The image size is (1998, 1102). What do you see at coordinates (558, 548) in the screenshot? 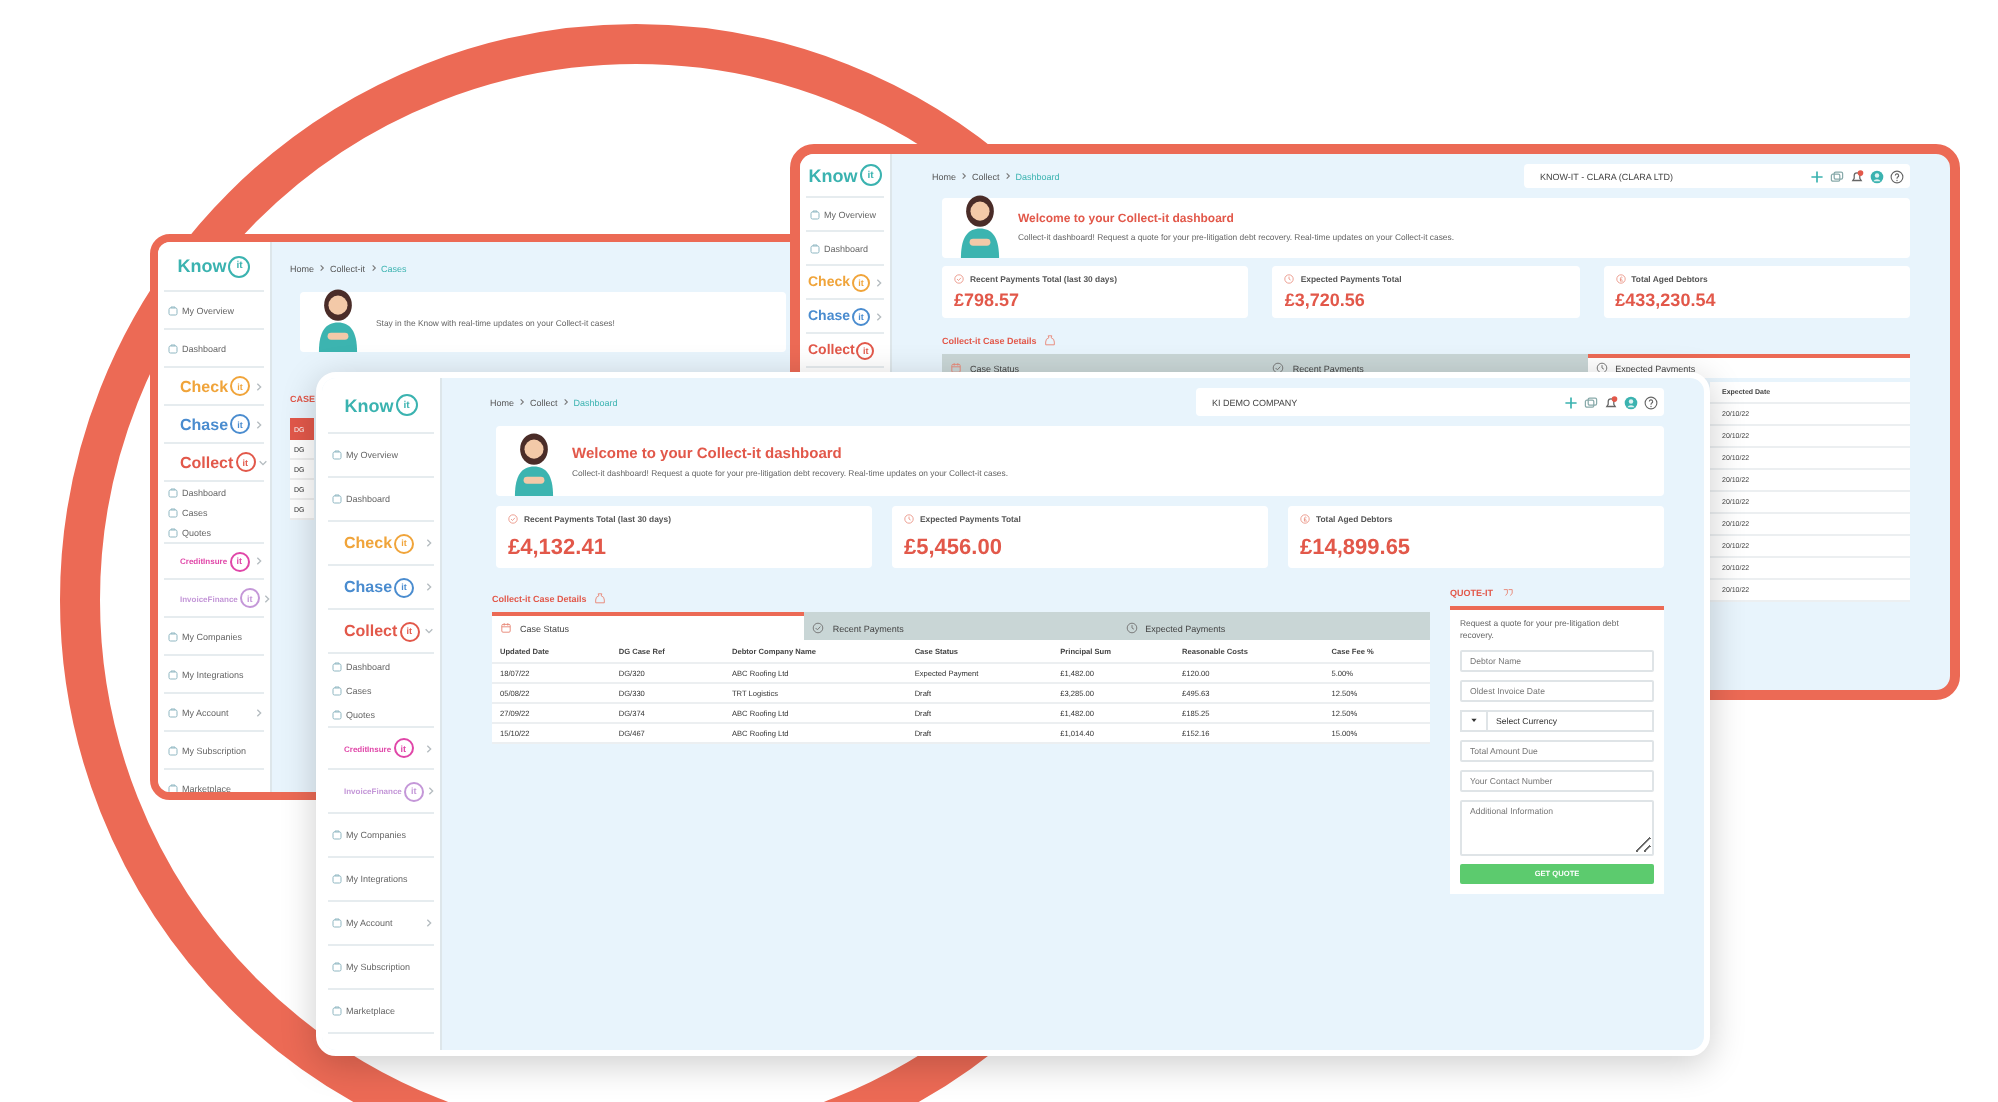
I see `stat-value: £4,132.41` at bounding box center [558, 548].